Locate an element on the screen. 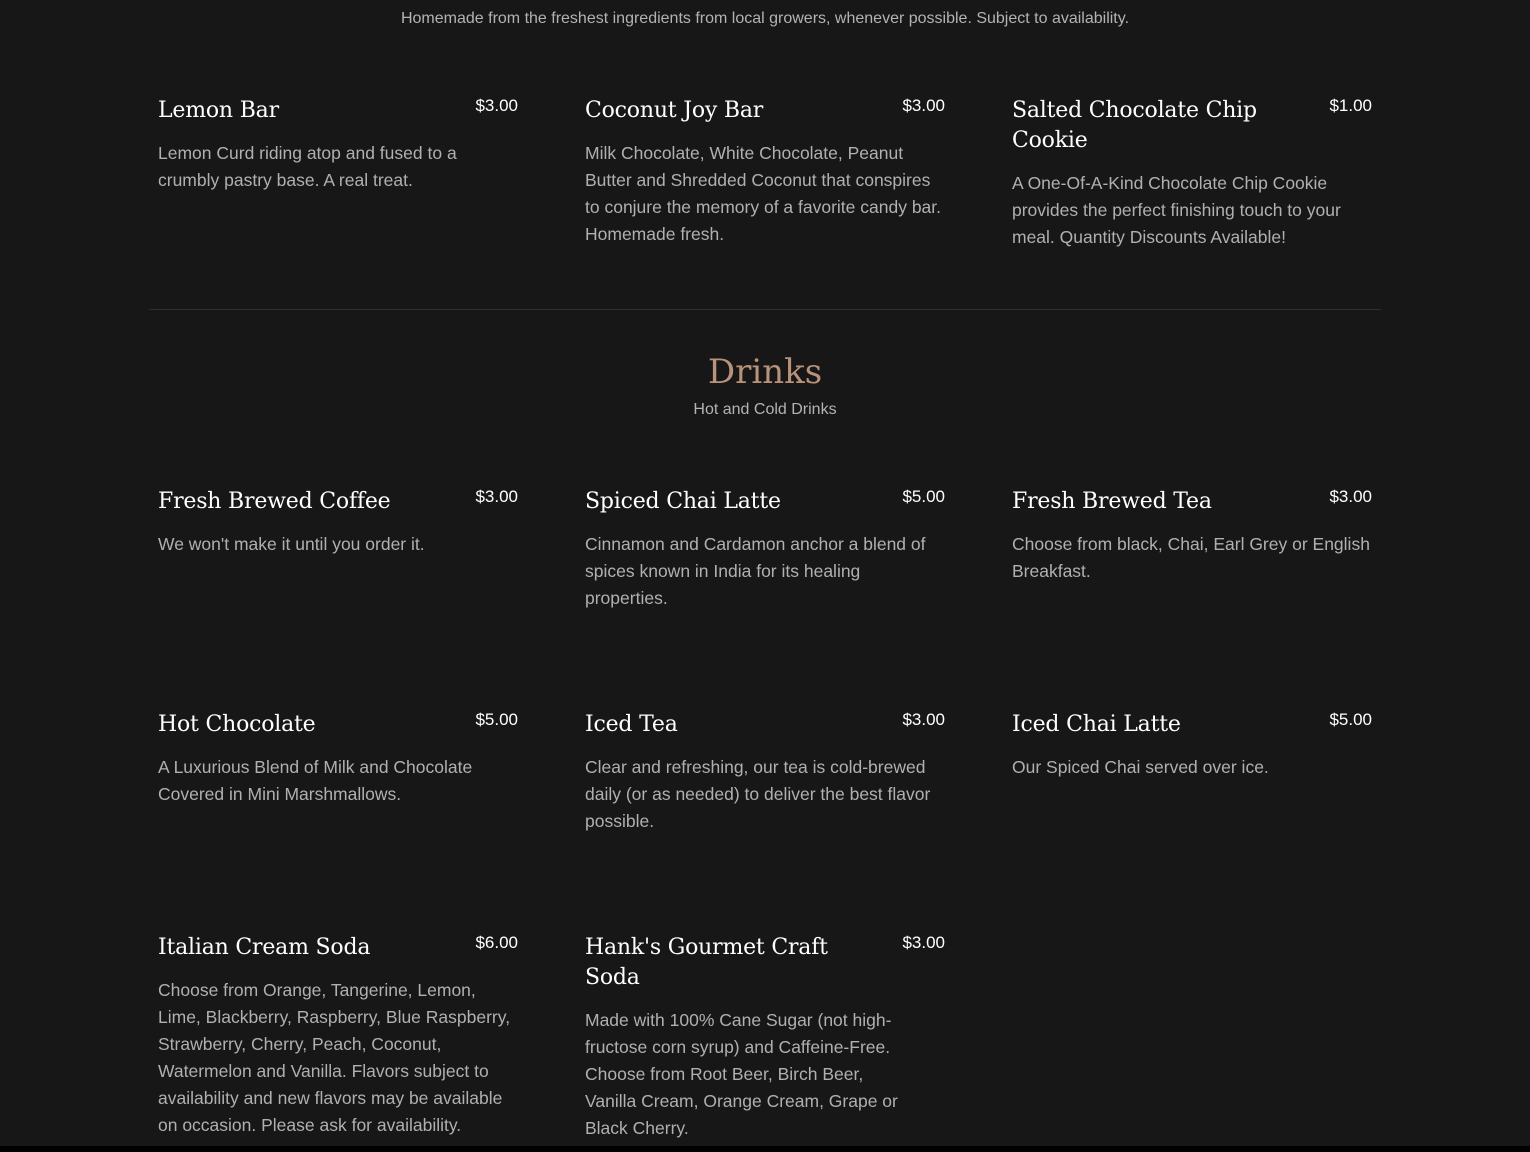 This screenshot has height=1152, width=1530. menu-item-name: Iced Chai Latte is located at coordinates (1096, 724).